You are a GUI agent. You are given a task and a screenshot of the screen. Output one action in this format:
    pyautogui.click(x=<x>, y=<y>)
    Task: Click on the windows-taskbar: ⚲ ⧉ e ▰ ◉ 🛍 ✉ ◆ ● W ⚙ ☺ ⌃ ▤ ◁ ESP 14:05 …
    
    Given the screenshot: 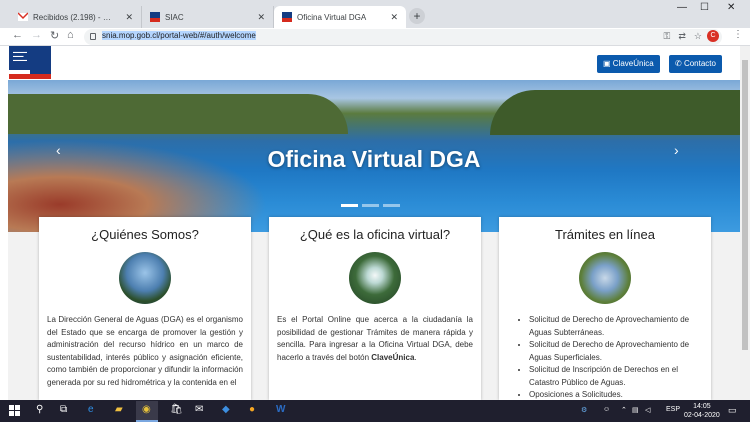 What is the action you would take?
    pyautogui.click(x=375, y=411)
    